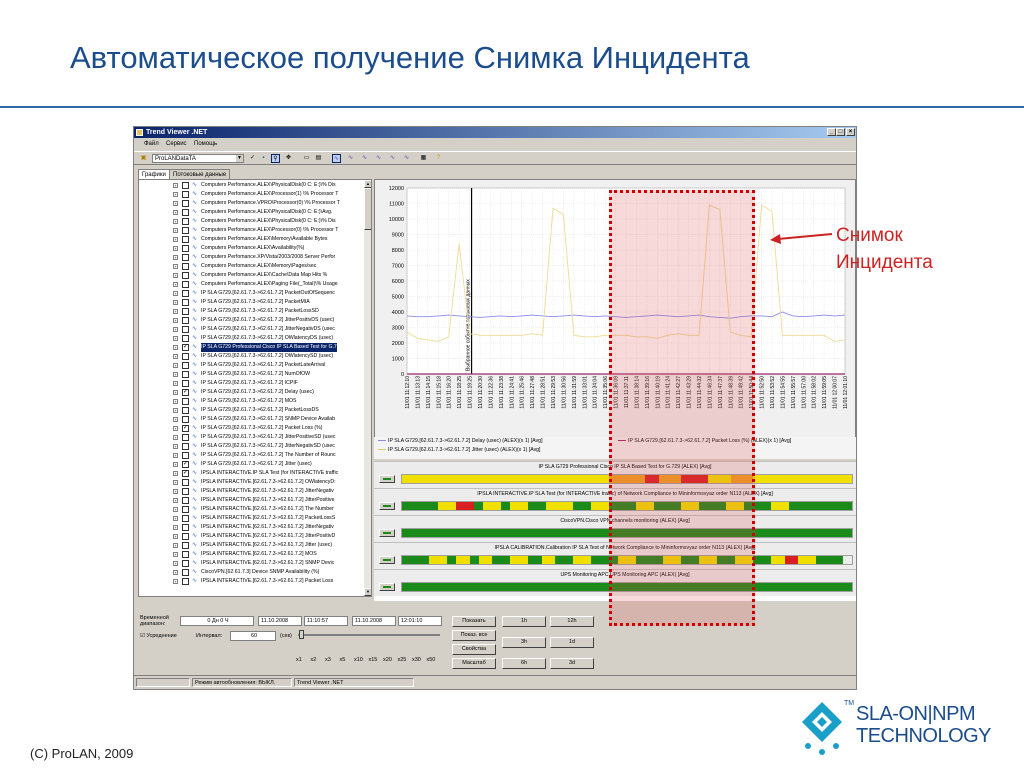 The image size is (1024, 768). Describe the element at coordinates (840, 132) in the screenshot. I see `maximize-button: □` at that location.